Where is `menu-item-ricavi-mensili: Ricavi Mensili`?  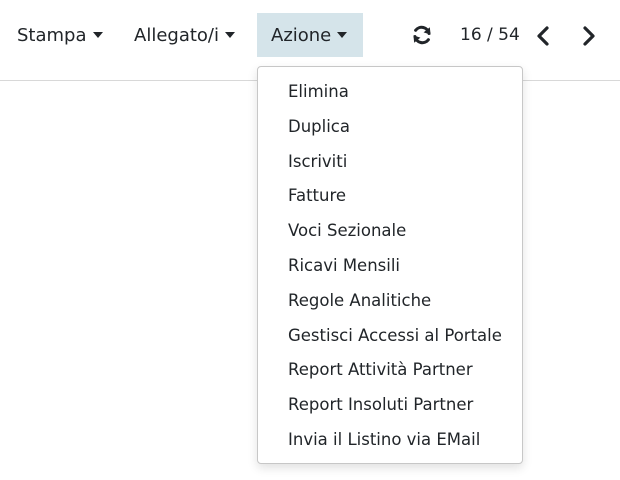
menu-item-ricavi-mensili: Ricavi Mensili is located at coordinates (390, 266).